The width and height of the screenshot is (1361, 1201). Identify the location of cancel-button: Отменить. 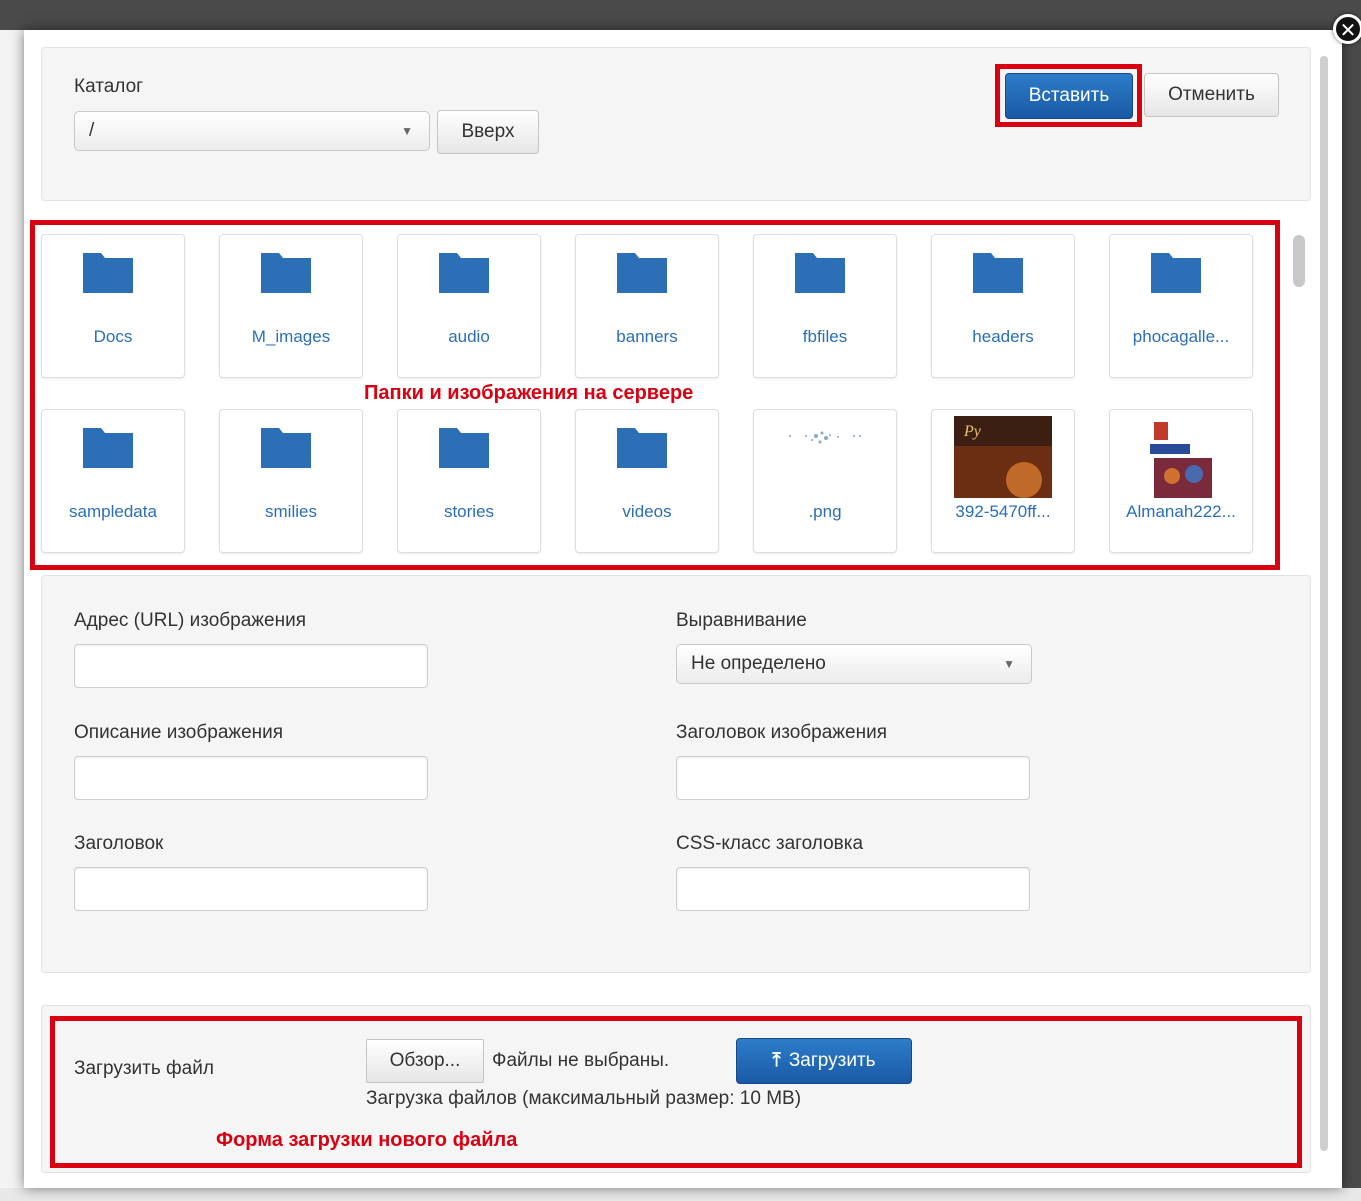
(1211, 95).